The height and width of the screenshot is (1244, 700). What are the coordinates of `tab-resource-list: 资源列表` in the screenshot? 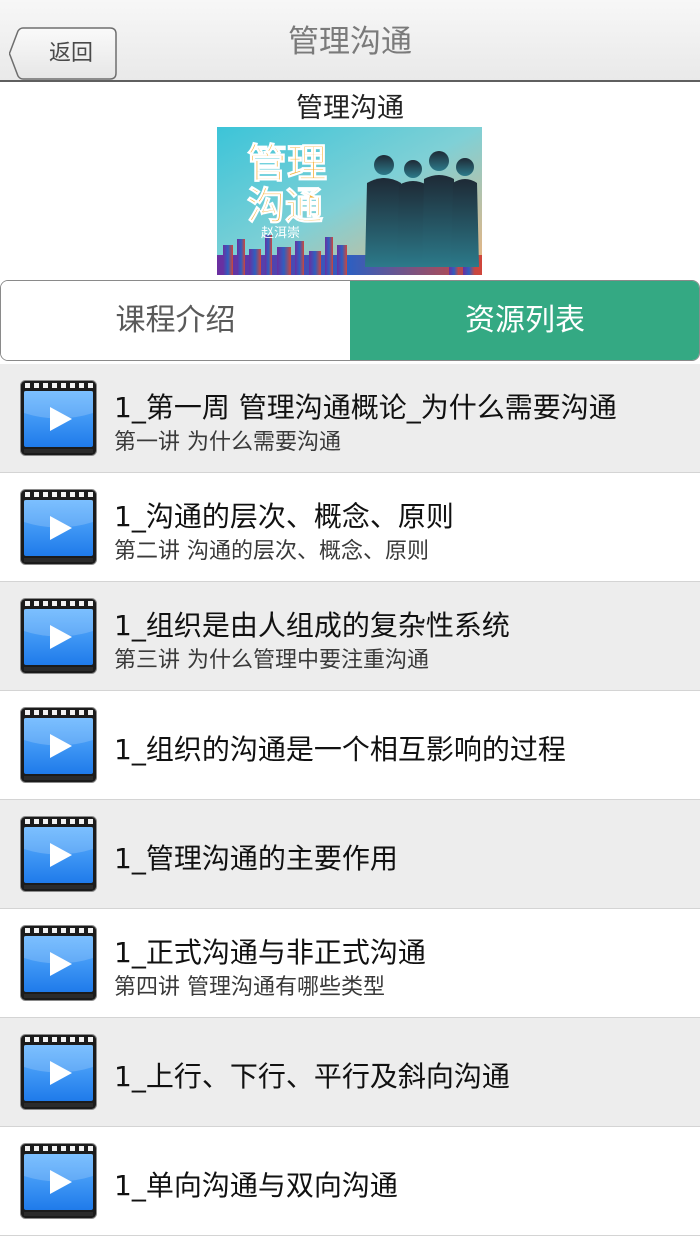 It's located at (524, 320).